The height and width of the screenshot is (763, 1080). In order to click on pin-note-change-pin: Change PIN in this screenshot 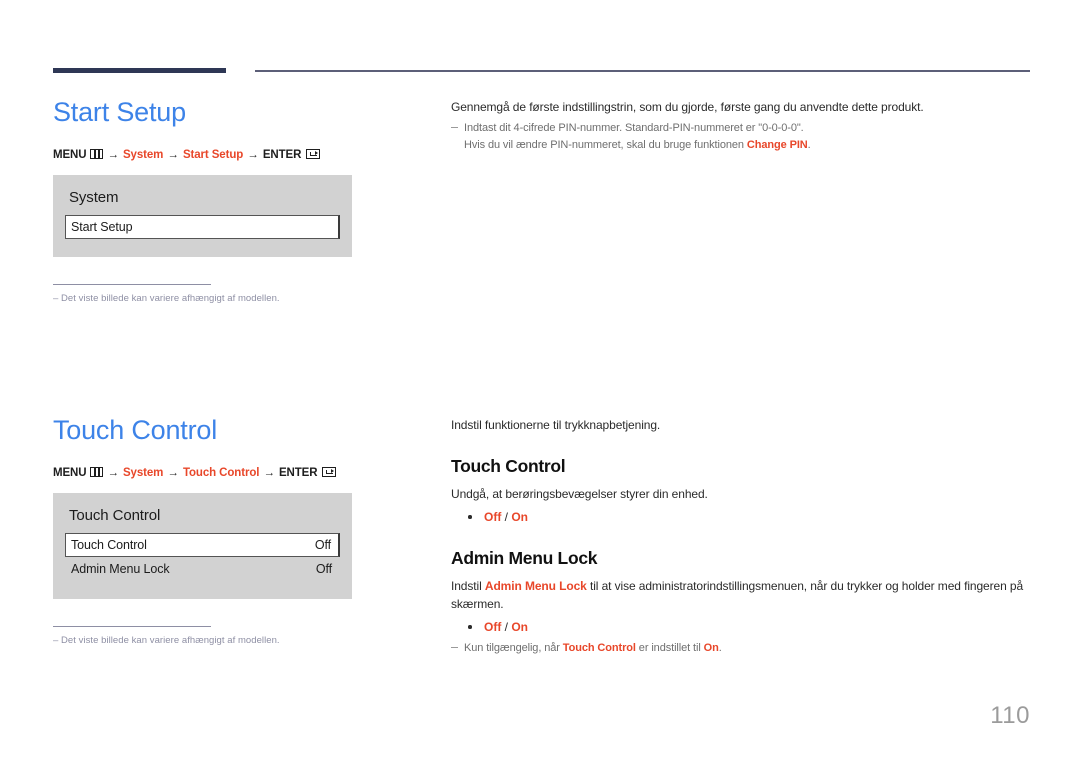, I will do `click(777, 144)`.